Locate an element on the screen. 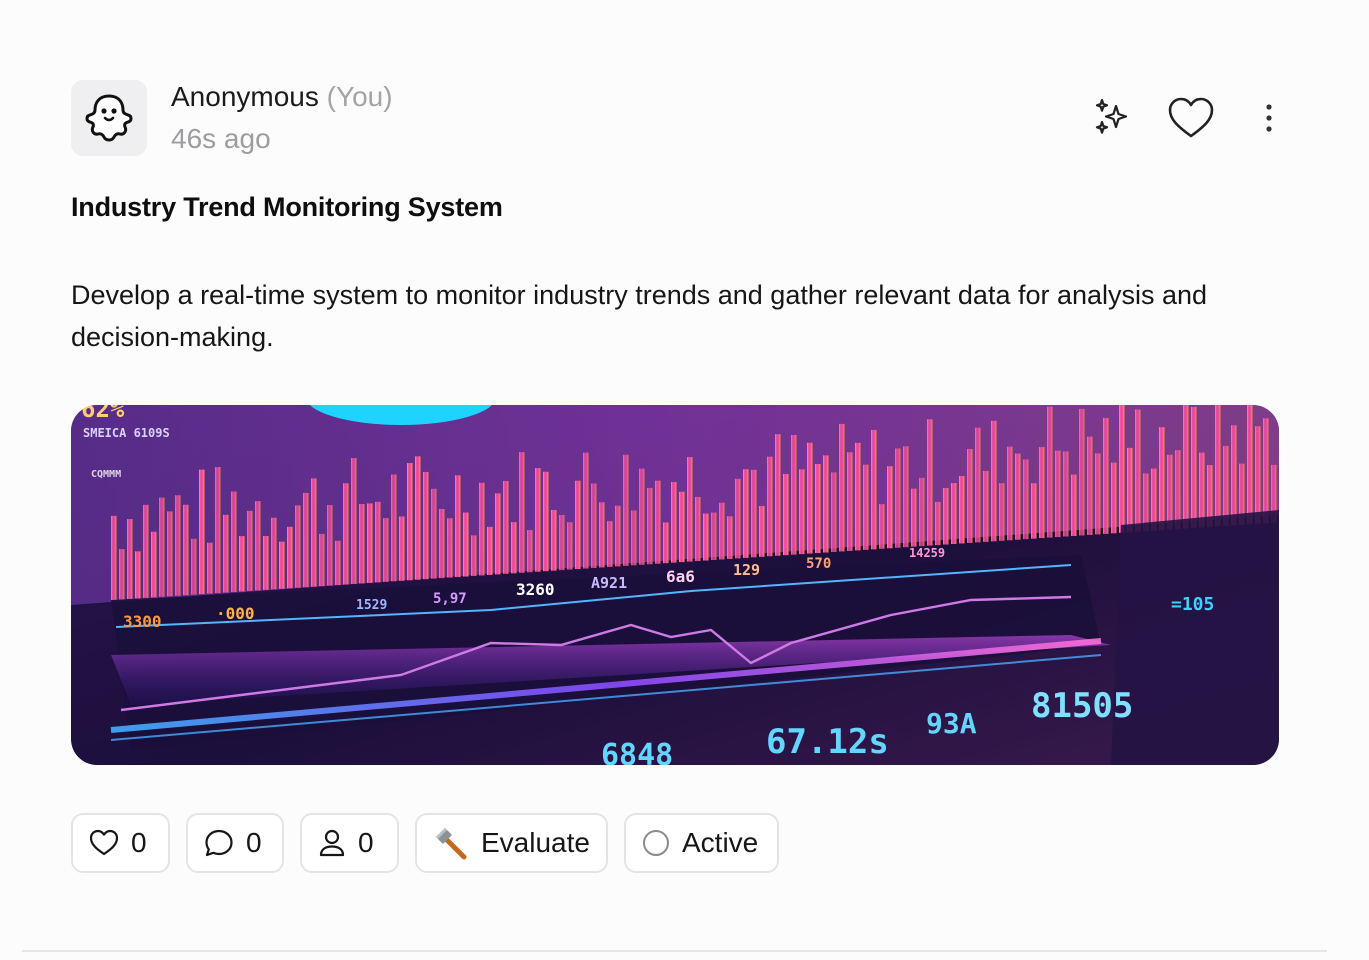 Image resolution: width=1369 pixels, height=960 pixels. author-name: Anonymous is located at coordinates (245, 96).